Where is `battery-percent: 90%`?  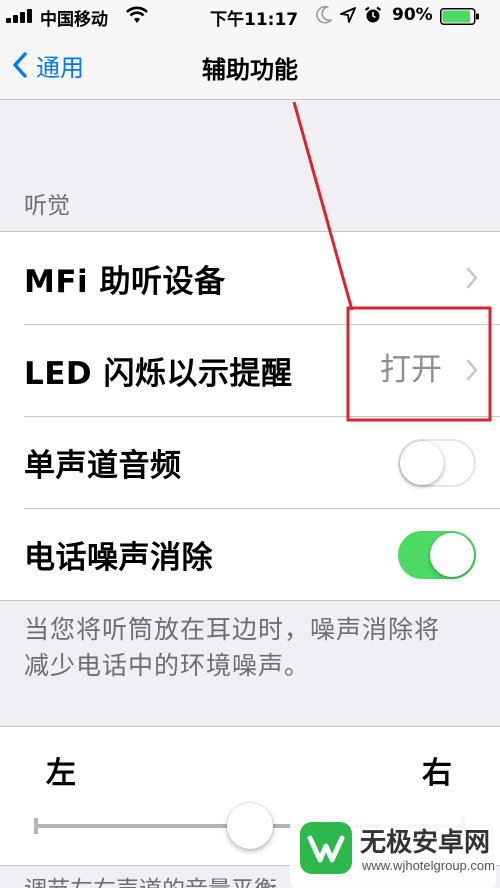 battery-percent: 90% is located at coordinates (412, 15).